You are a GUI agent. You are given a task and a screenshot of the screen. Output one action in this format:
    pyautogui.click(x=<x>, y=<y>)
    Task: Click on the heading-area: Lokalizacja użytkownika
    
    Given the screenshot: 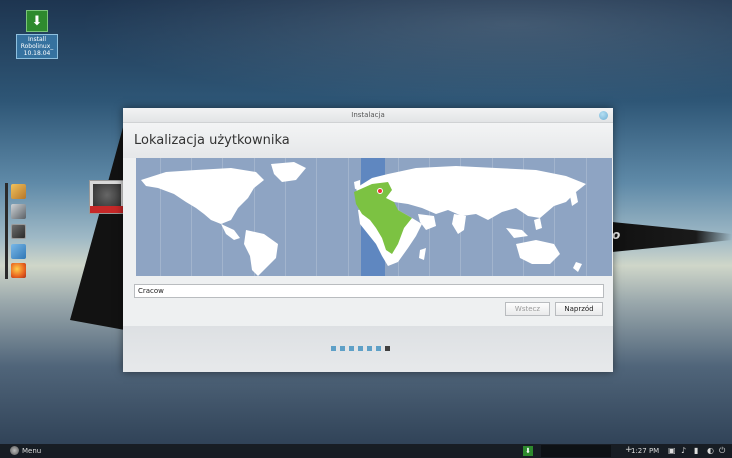 What is the action you would take?
    pyautogui.click(x=368, y=140)
    